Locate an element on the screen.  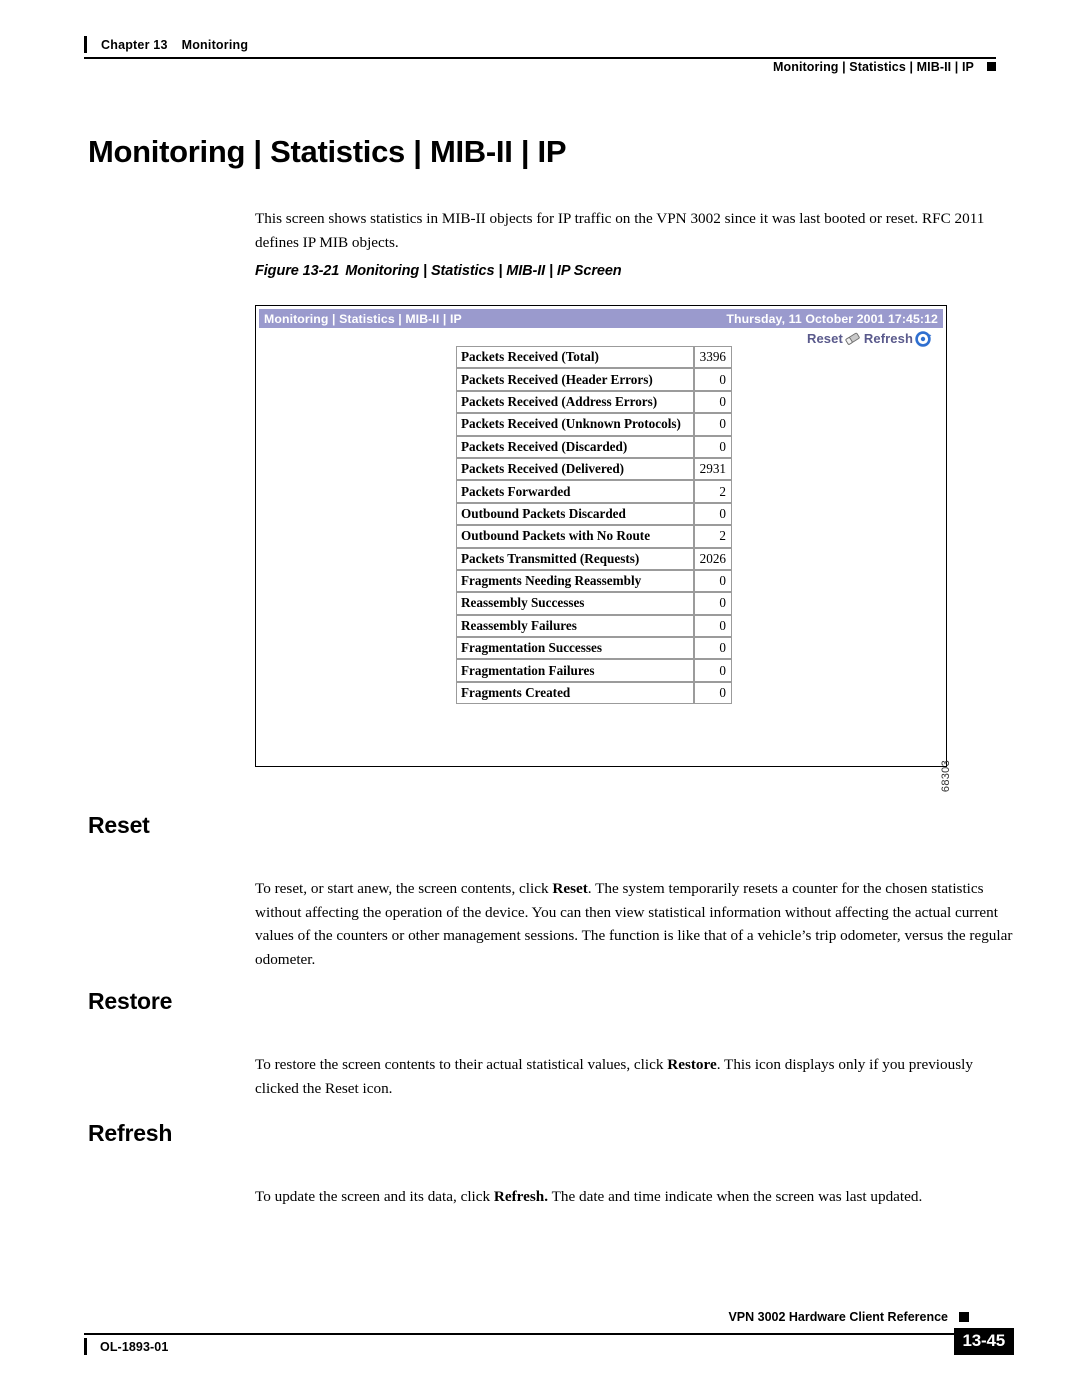
table-row: Fragments Created 0 is located at coordinates (594, 693).